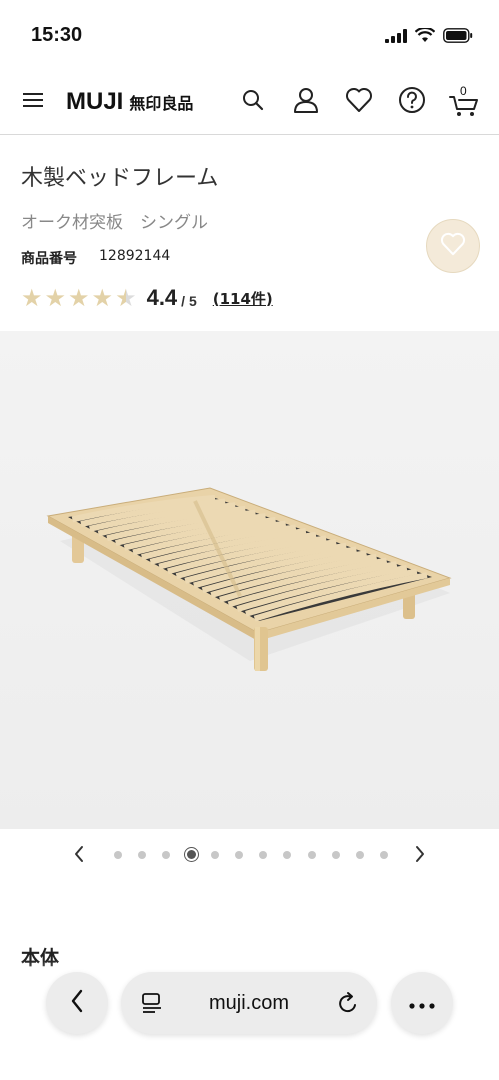  I want to click on carousel-next-button, so click(420, 856).